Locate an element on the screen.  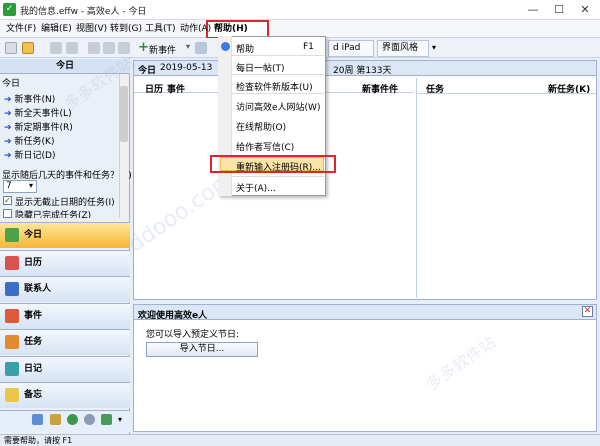
nav-contacts: 联系人 is located at coordinates (65, 289).